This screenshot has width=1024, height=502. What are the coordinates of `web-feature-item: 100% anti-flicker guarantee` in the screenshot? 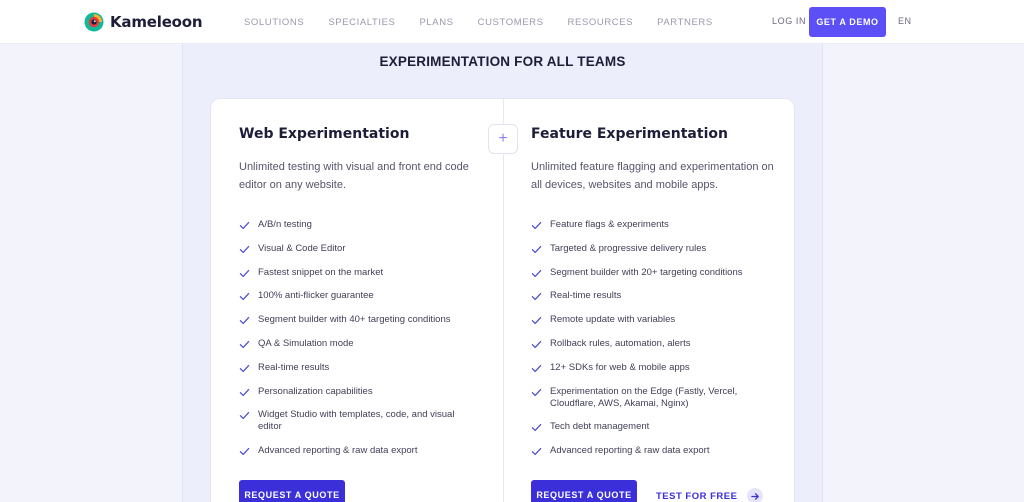 It's located at (359, 296).